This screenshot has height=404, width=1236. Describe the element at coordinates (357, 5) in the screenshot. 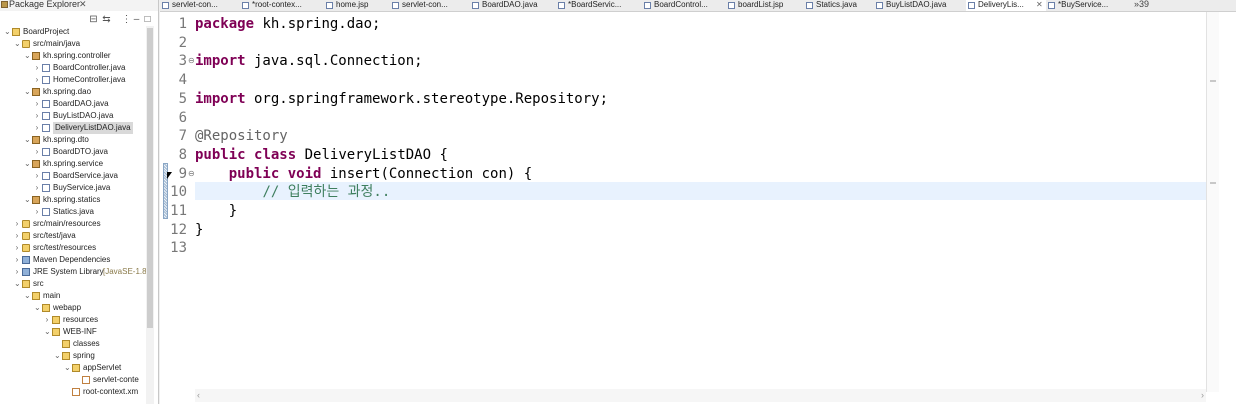

I see `editor-tab: home.jsp` at that location.